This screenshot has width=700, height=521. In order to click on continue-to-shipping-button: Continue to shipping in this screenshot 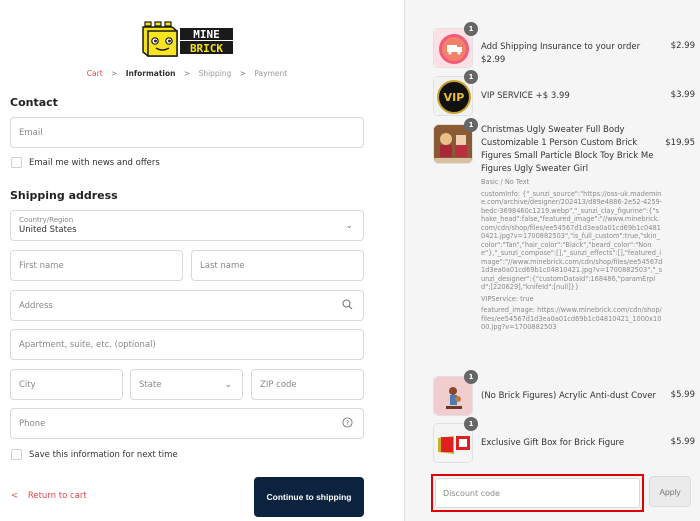, I will do `click(309, 497)`.